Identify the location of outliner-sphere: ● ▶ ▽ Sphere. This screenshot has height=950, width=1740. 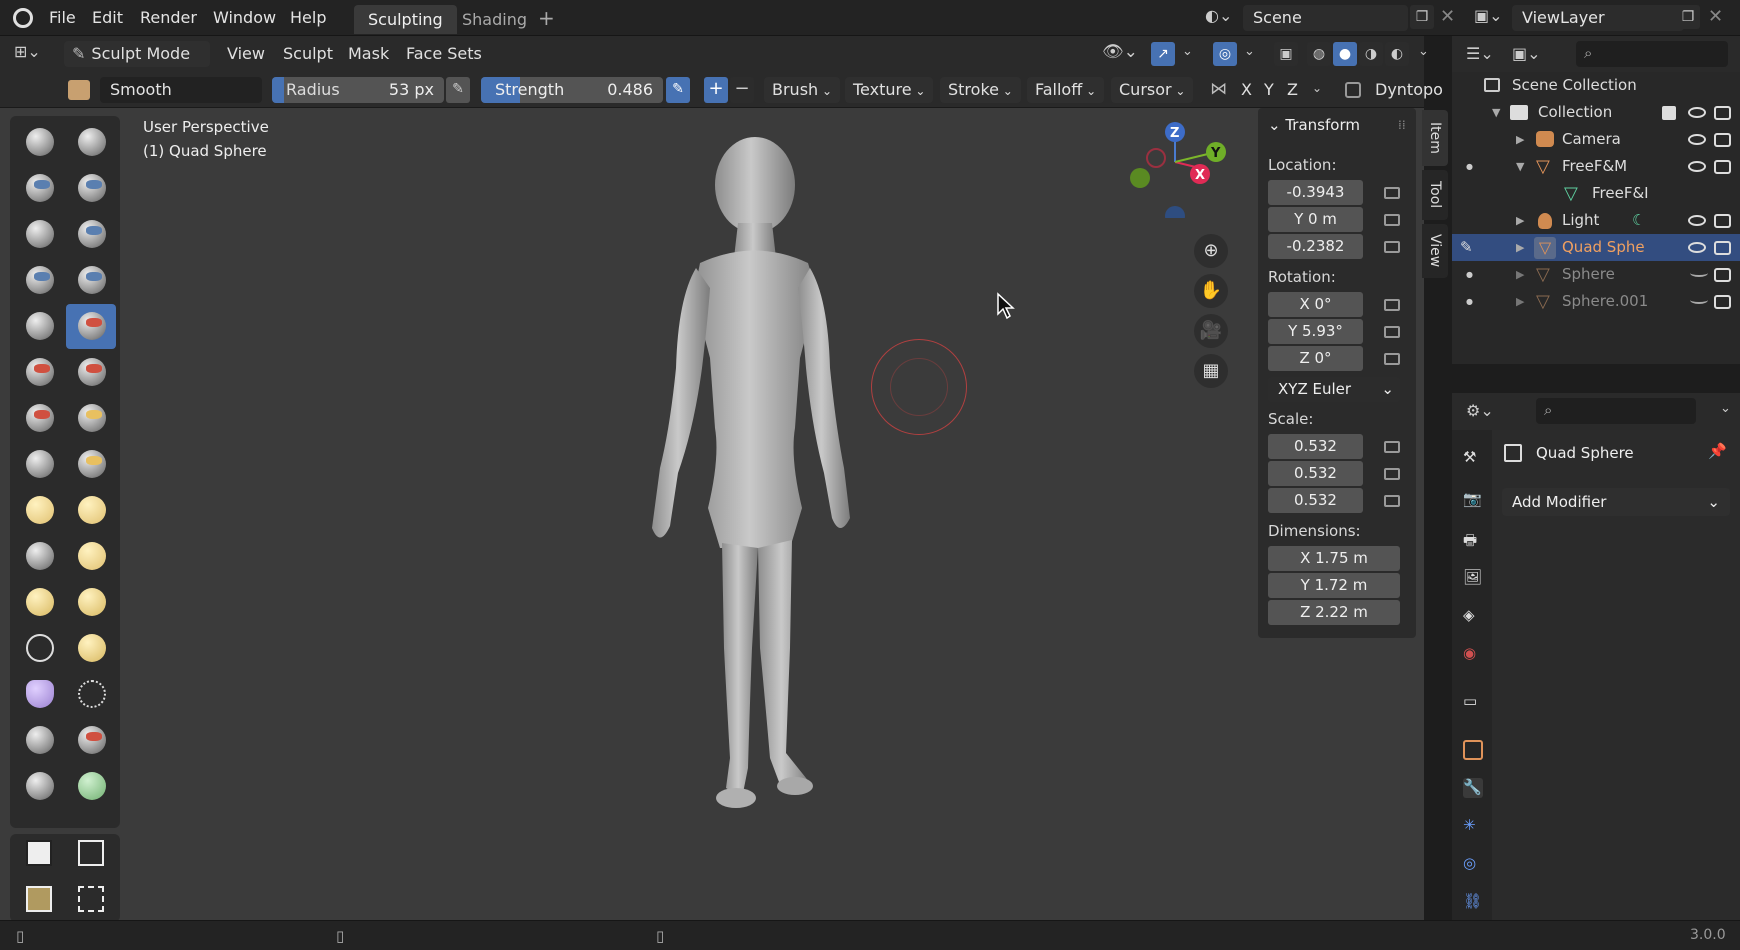
(1596, 274).